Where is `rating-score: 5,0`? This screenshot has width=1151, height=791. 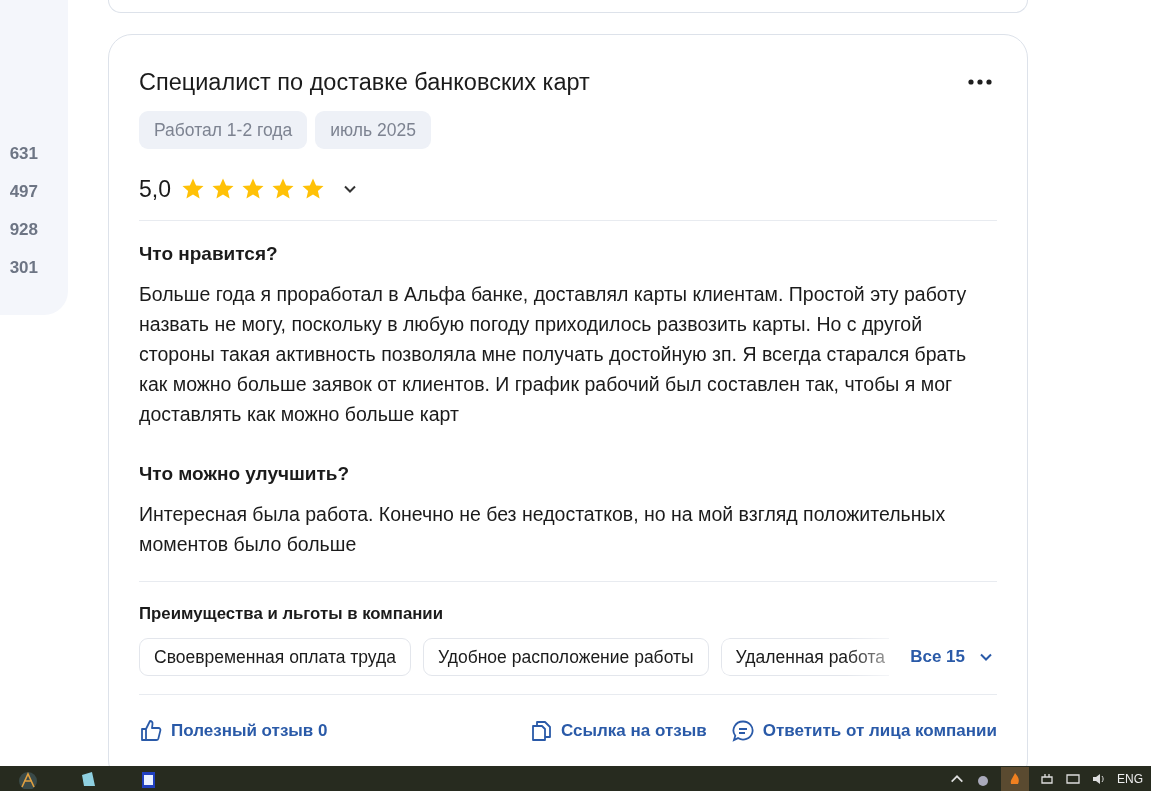 rating-score: 5,0 is located at coordinates (155, 189).